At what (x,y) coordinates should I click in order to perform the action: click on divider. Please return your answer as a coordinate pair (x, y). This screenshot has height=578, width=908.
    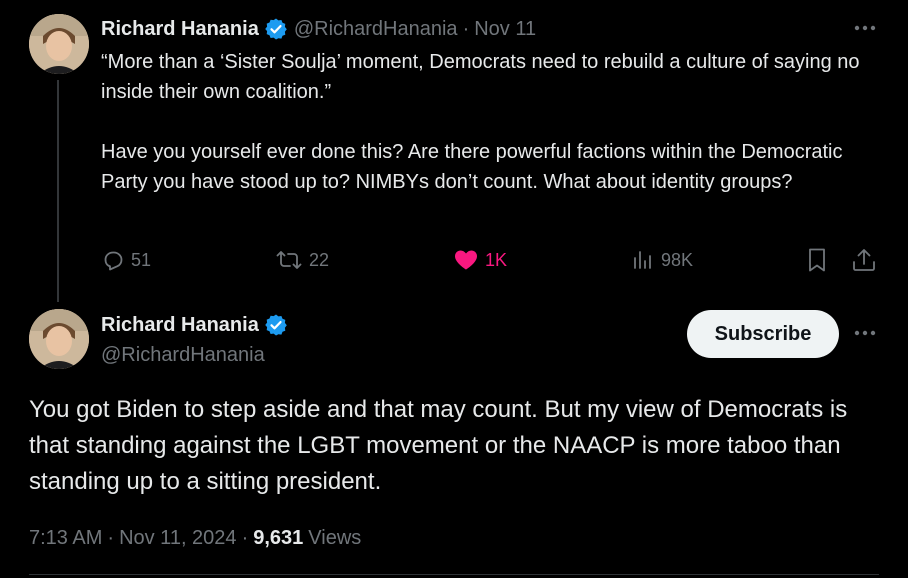
    Looking at the image, I should click on (454, 574).